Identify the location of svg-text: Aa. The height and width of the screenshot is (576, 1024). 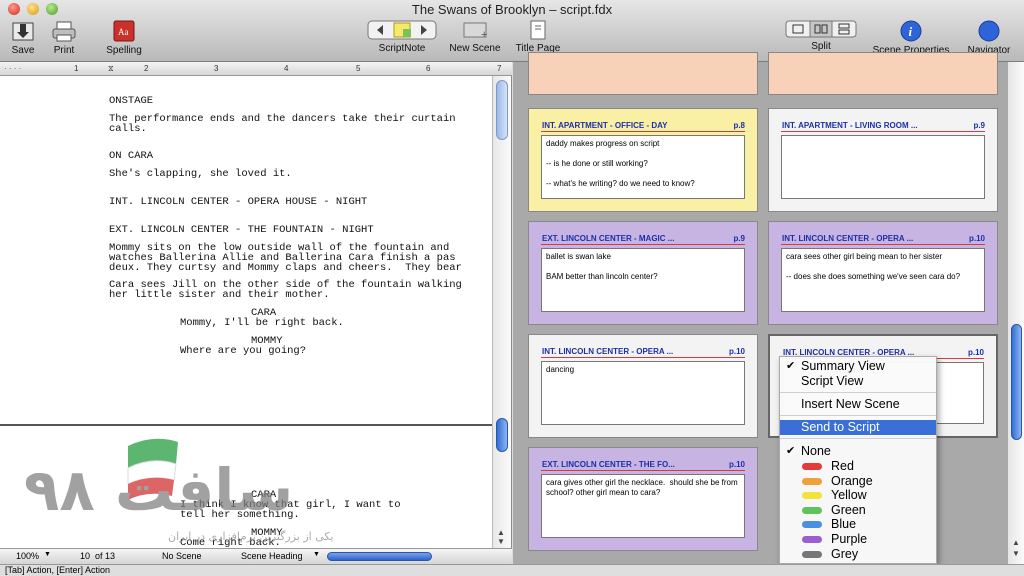
(123, 32).